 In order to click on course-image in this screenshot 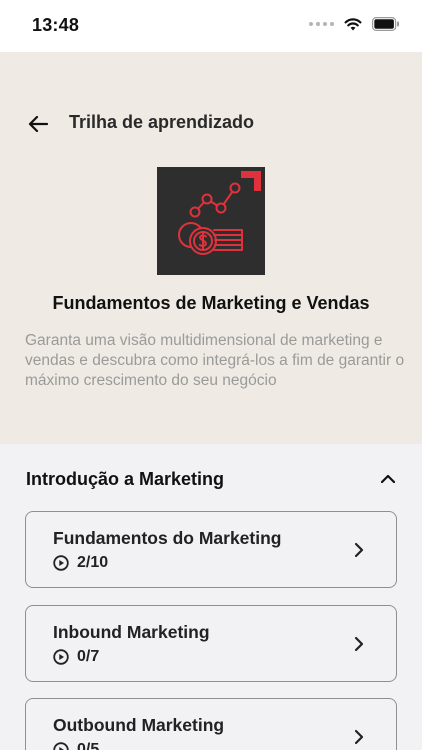, I will do `click(211, 221)`.